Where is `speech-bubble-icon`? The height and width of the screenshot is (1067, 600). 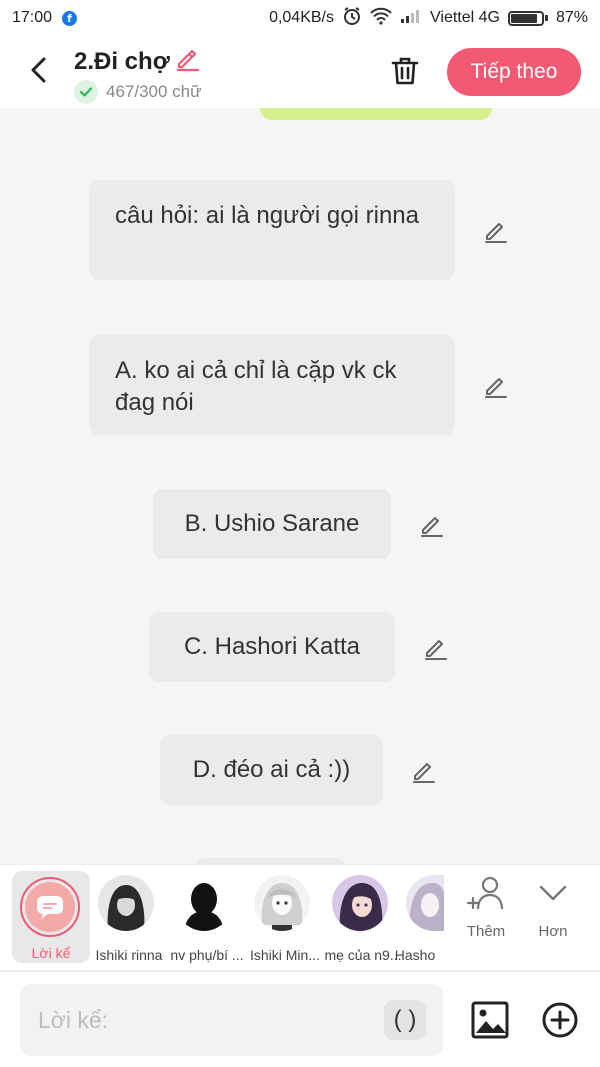
speech-bubble-icon is located at coordinates (50, 907).